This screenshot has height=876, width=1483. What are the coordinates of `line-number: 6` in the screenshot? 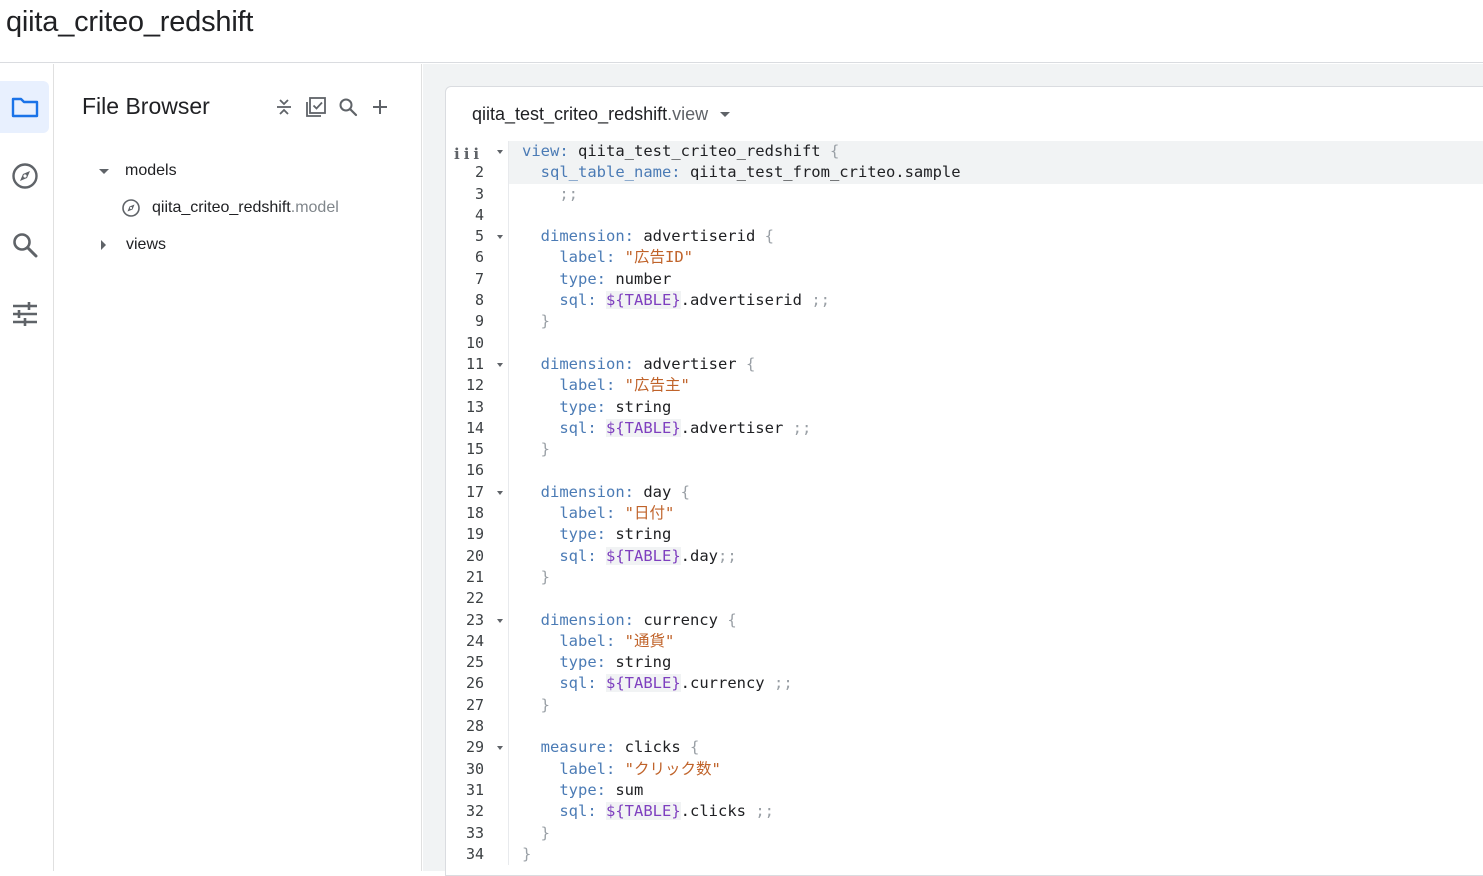 It's located at (479, 257).